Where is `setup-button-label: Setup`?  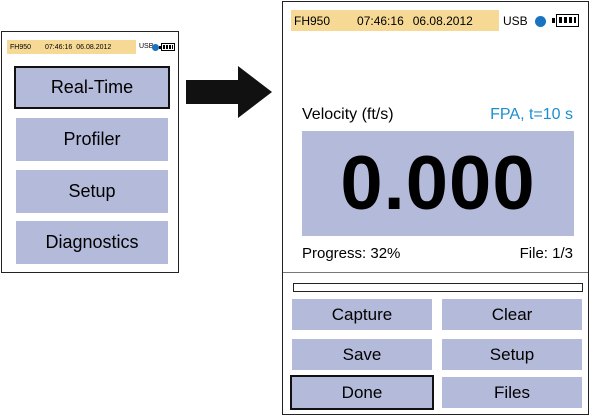 setup-button-label: Setup is located at coordinates (512, 354).